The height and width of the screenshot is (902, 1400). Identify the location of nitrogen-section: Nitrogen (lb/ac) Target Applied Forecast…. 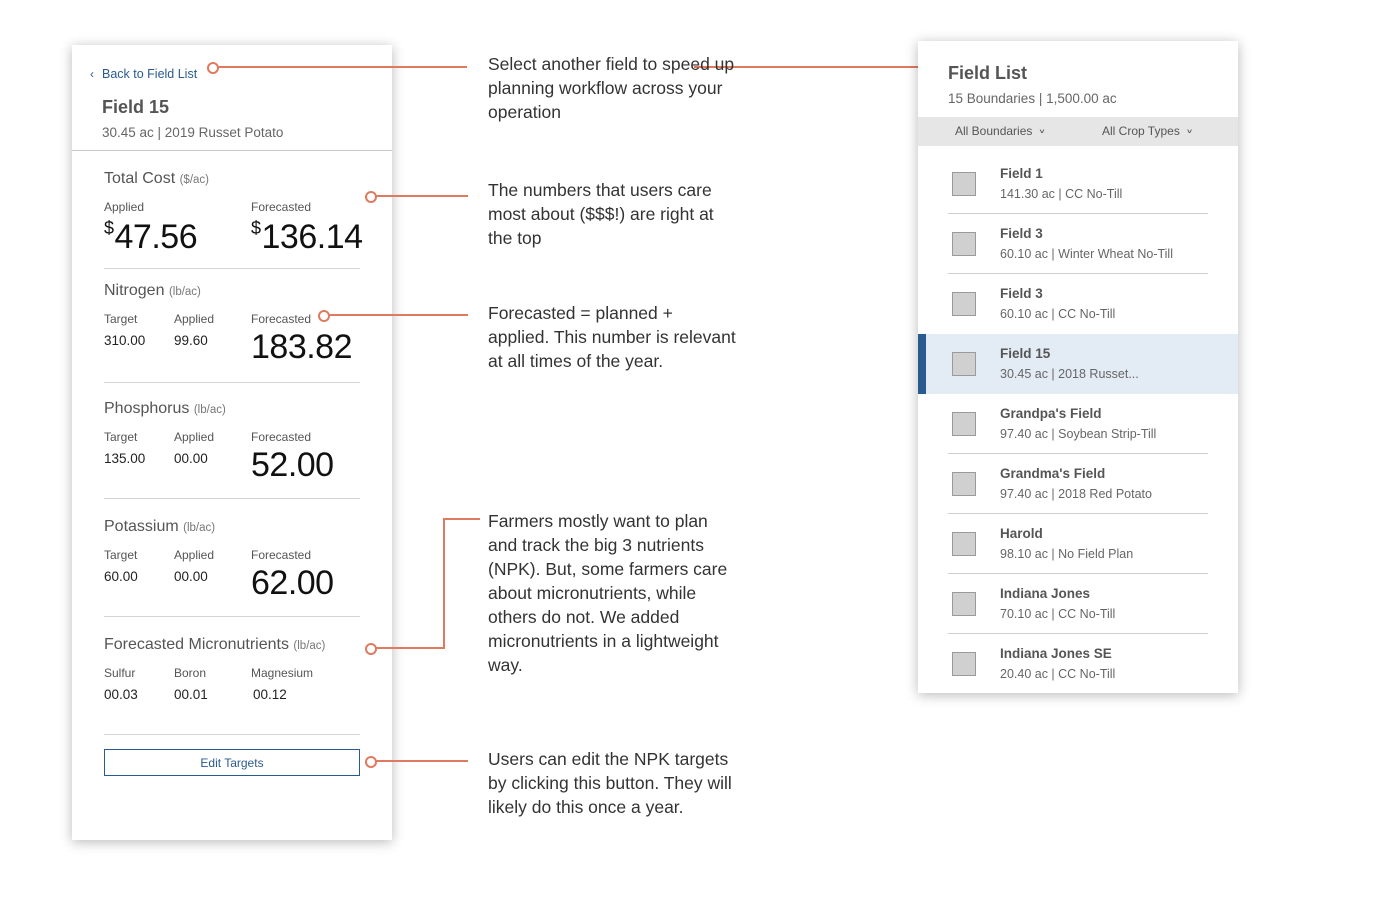
(232, 332).